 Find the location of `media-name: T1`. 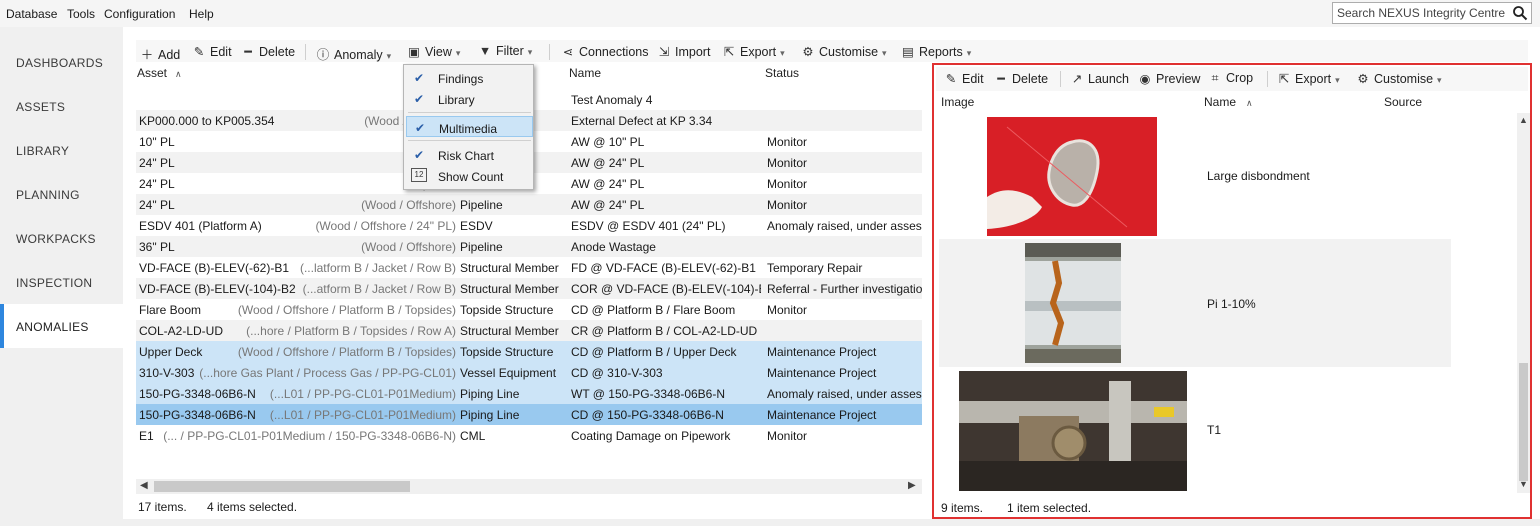

media-name: T1 is located at coordinates (1214, 430).